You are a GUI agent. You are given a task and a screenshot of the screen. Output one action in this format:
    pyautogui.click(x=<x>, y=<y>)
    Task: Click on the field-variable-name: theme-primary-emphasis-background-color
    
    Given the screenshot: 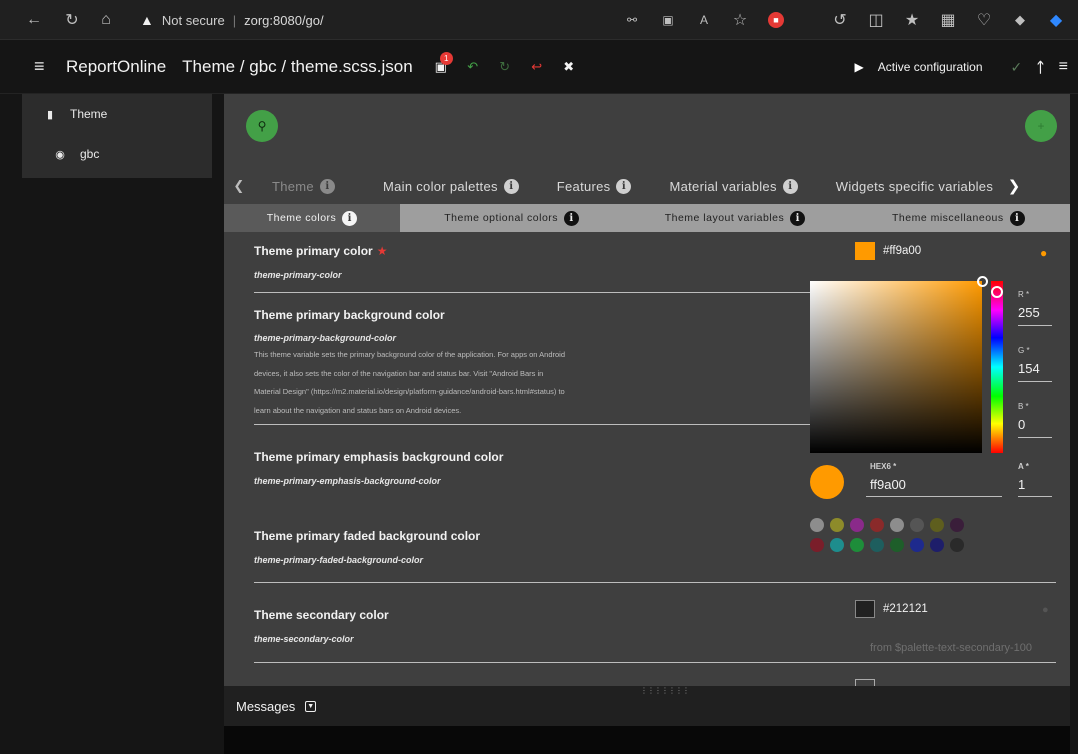 What is the action you would take?
    pyautogui.click(x=347, y=481)
    